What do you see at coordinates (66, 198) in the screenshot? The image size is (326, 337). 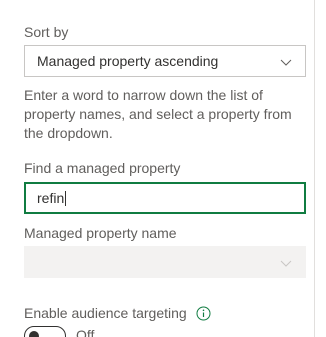 I see `text-caret` at bounding box center [66, 198].